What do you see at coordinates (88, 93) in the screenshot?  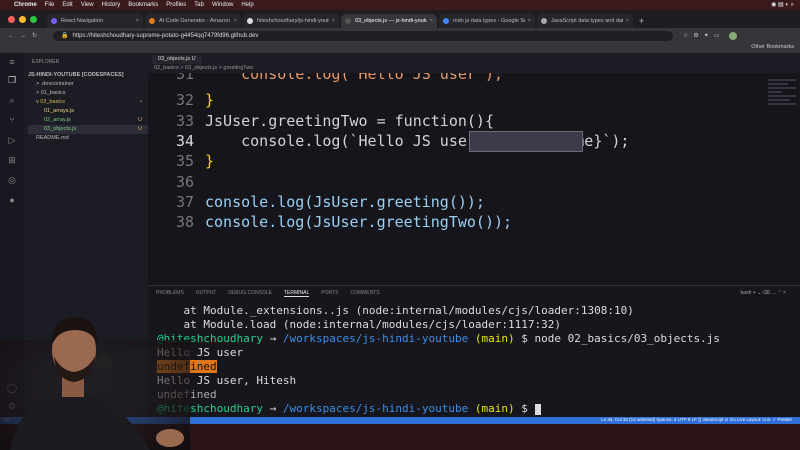 I see `tree-item: > 01_basics` at bounding box center [88, 93].